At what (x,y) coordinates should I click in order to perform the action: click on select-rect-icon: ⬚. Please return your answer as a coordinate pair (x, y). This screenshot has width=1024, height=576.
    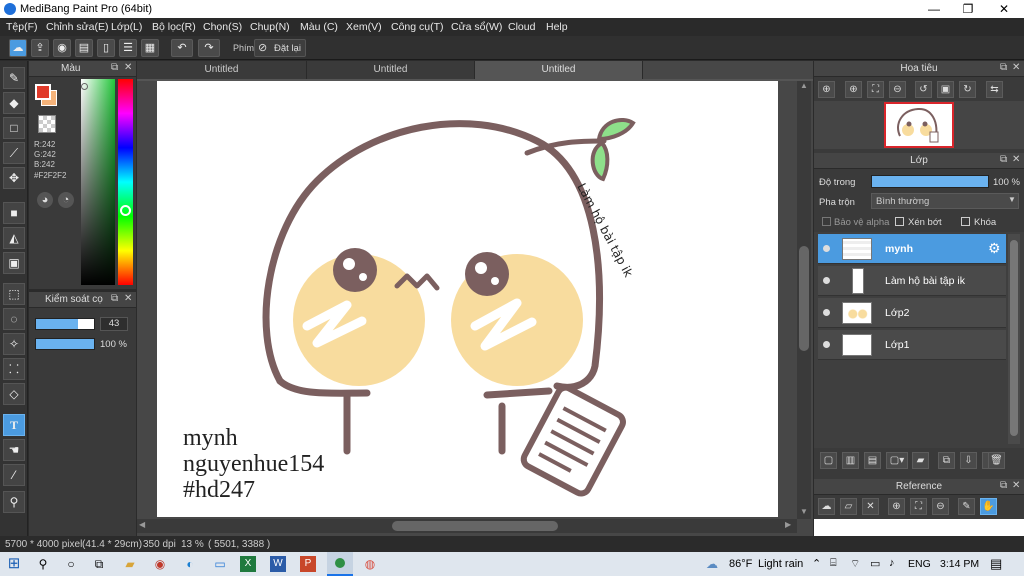
    Looking at the image, I should click on (14, 294).